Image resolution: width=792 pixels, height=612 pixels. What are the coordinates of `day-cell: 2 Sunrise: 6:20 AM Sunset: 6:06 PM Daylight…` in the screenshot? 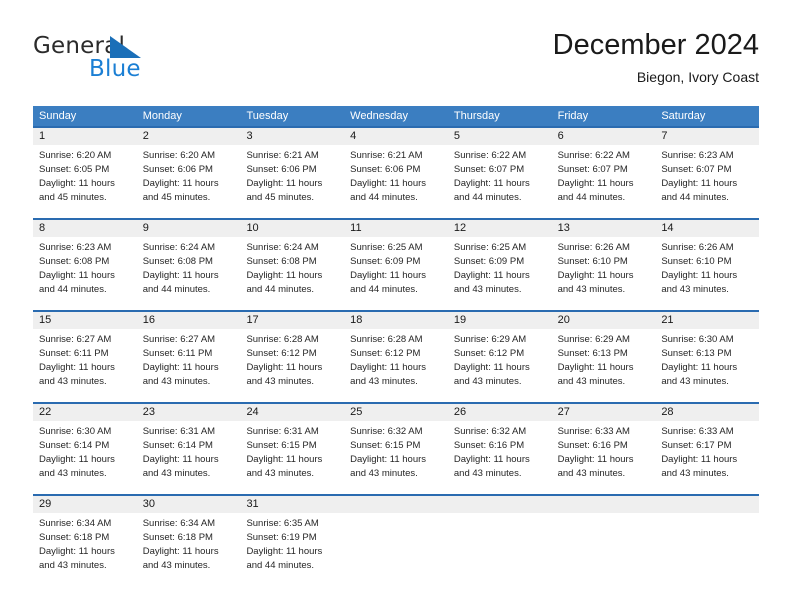 It's located at (188, 169).